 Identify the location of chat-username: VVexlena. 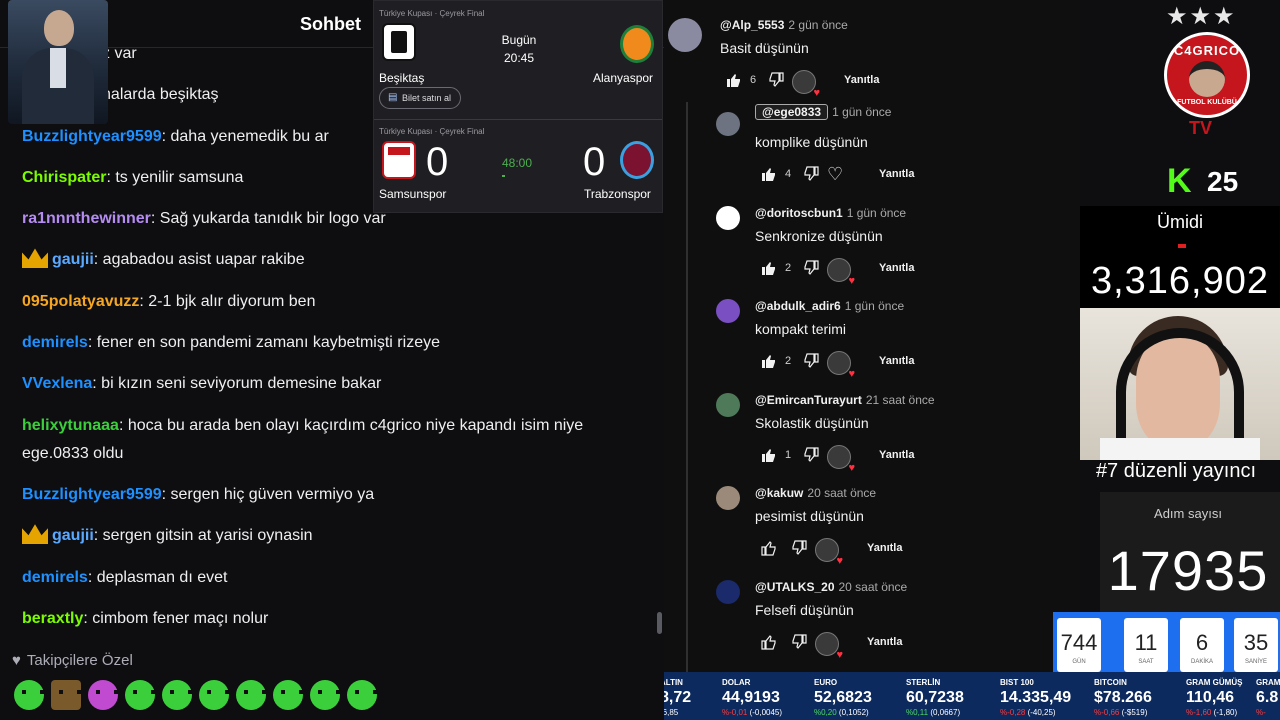
(57, 383).